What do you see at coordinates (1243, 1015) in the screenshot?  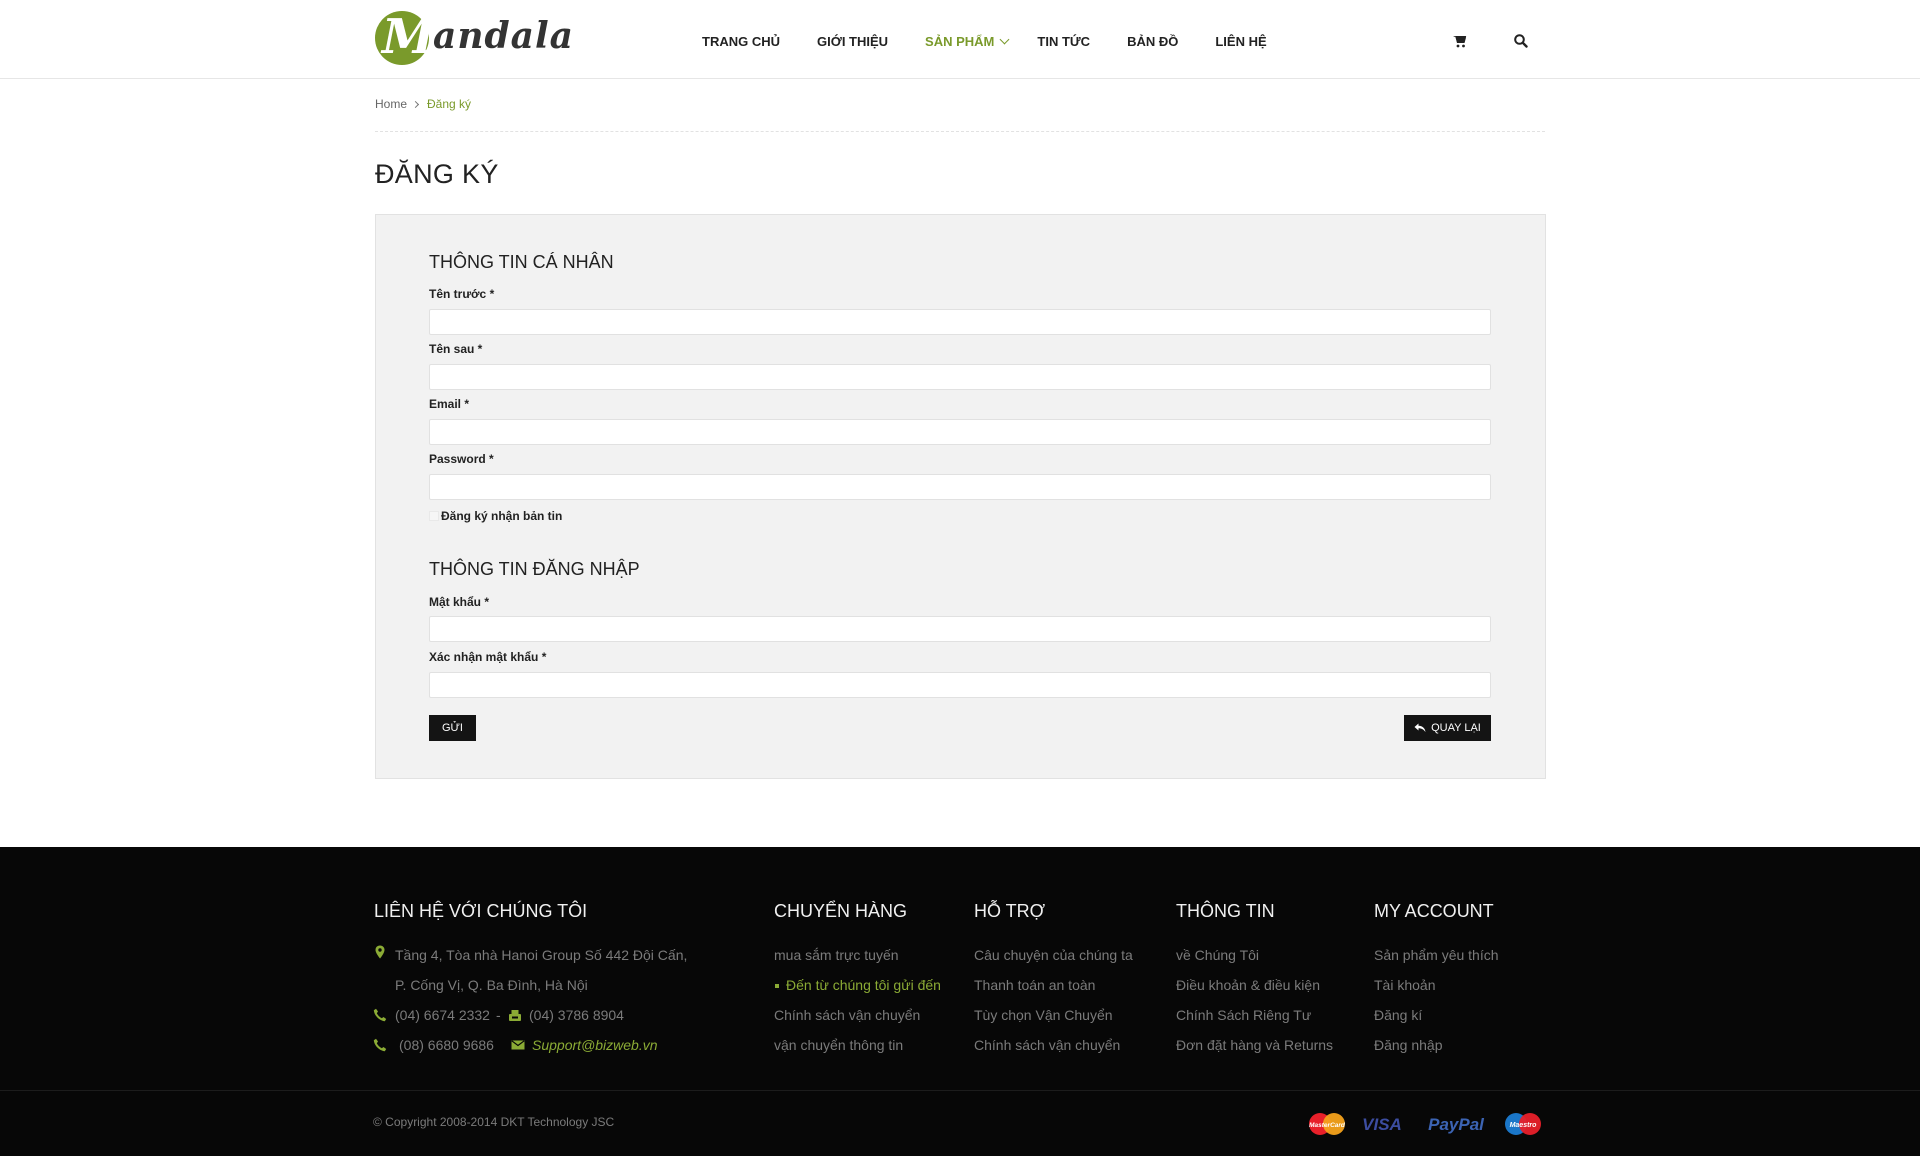 I see `footer-info-link: Chính Sách Riêng Tư` at bounding box center [1243, 1015].